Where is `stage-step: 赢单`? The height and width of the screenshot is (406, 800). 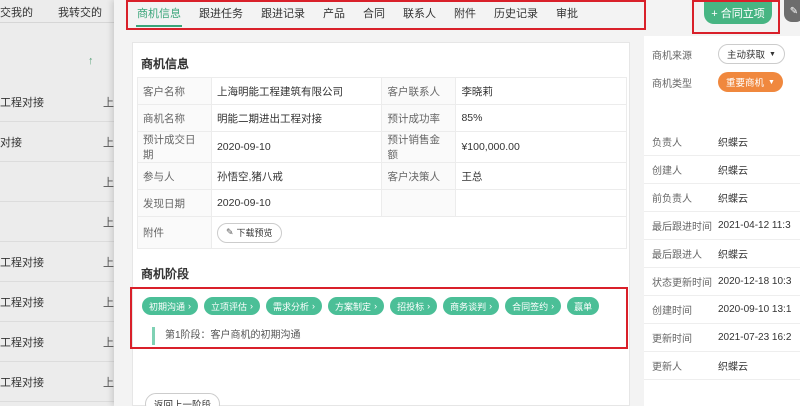 stage-step: 赢单 is located at coordinates (583, 306).